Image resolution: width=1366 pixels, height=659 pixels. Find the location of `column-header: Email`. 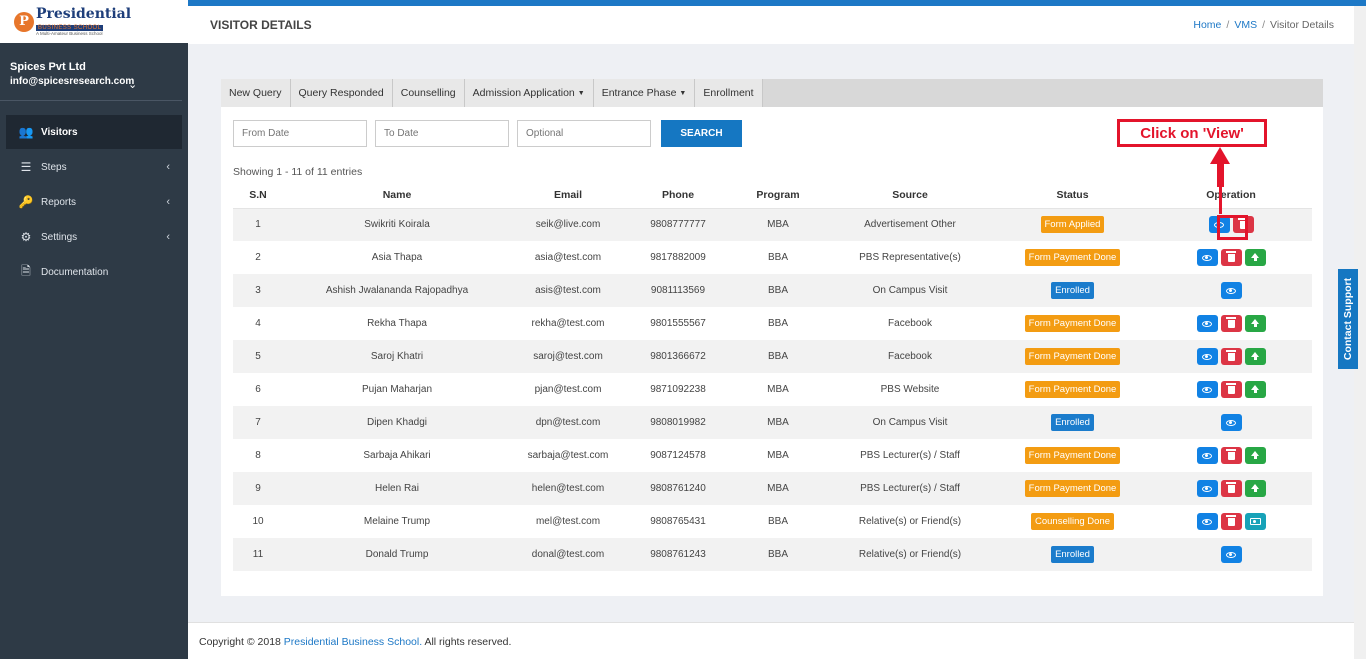

column-header: Email is located at coordinates (568, 196).